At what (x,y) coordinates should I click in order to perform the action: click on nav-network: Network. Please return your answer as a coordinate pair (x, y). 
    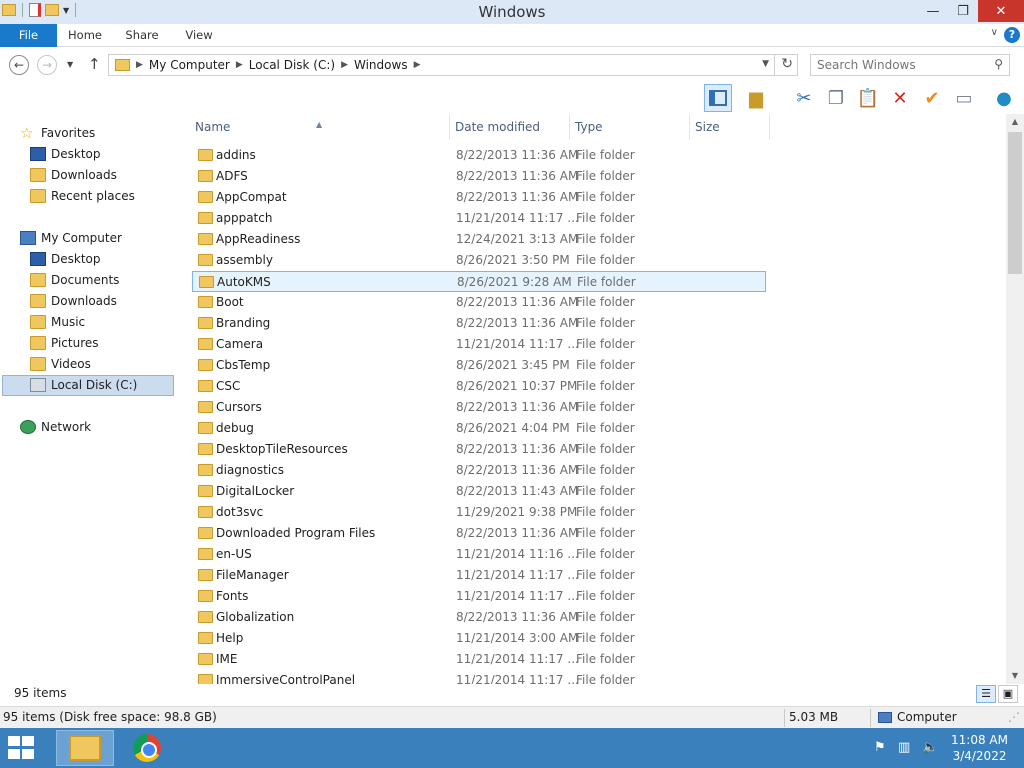
    Looking at the image, I should click on (55, 427).